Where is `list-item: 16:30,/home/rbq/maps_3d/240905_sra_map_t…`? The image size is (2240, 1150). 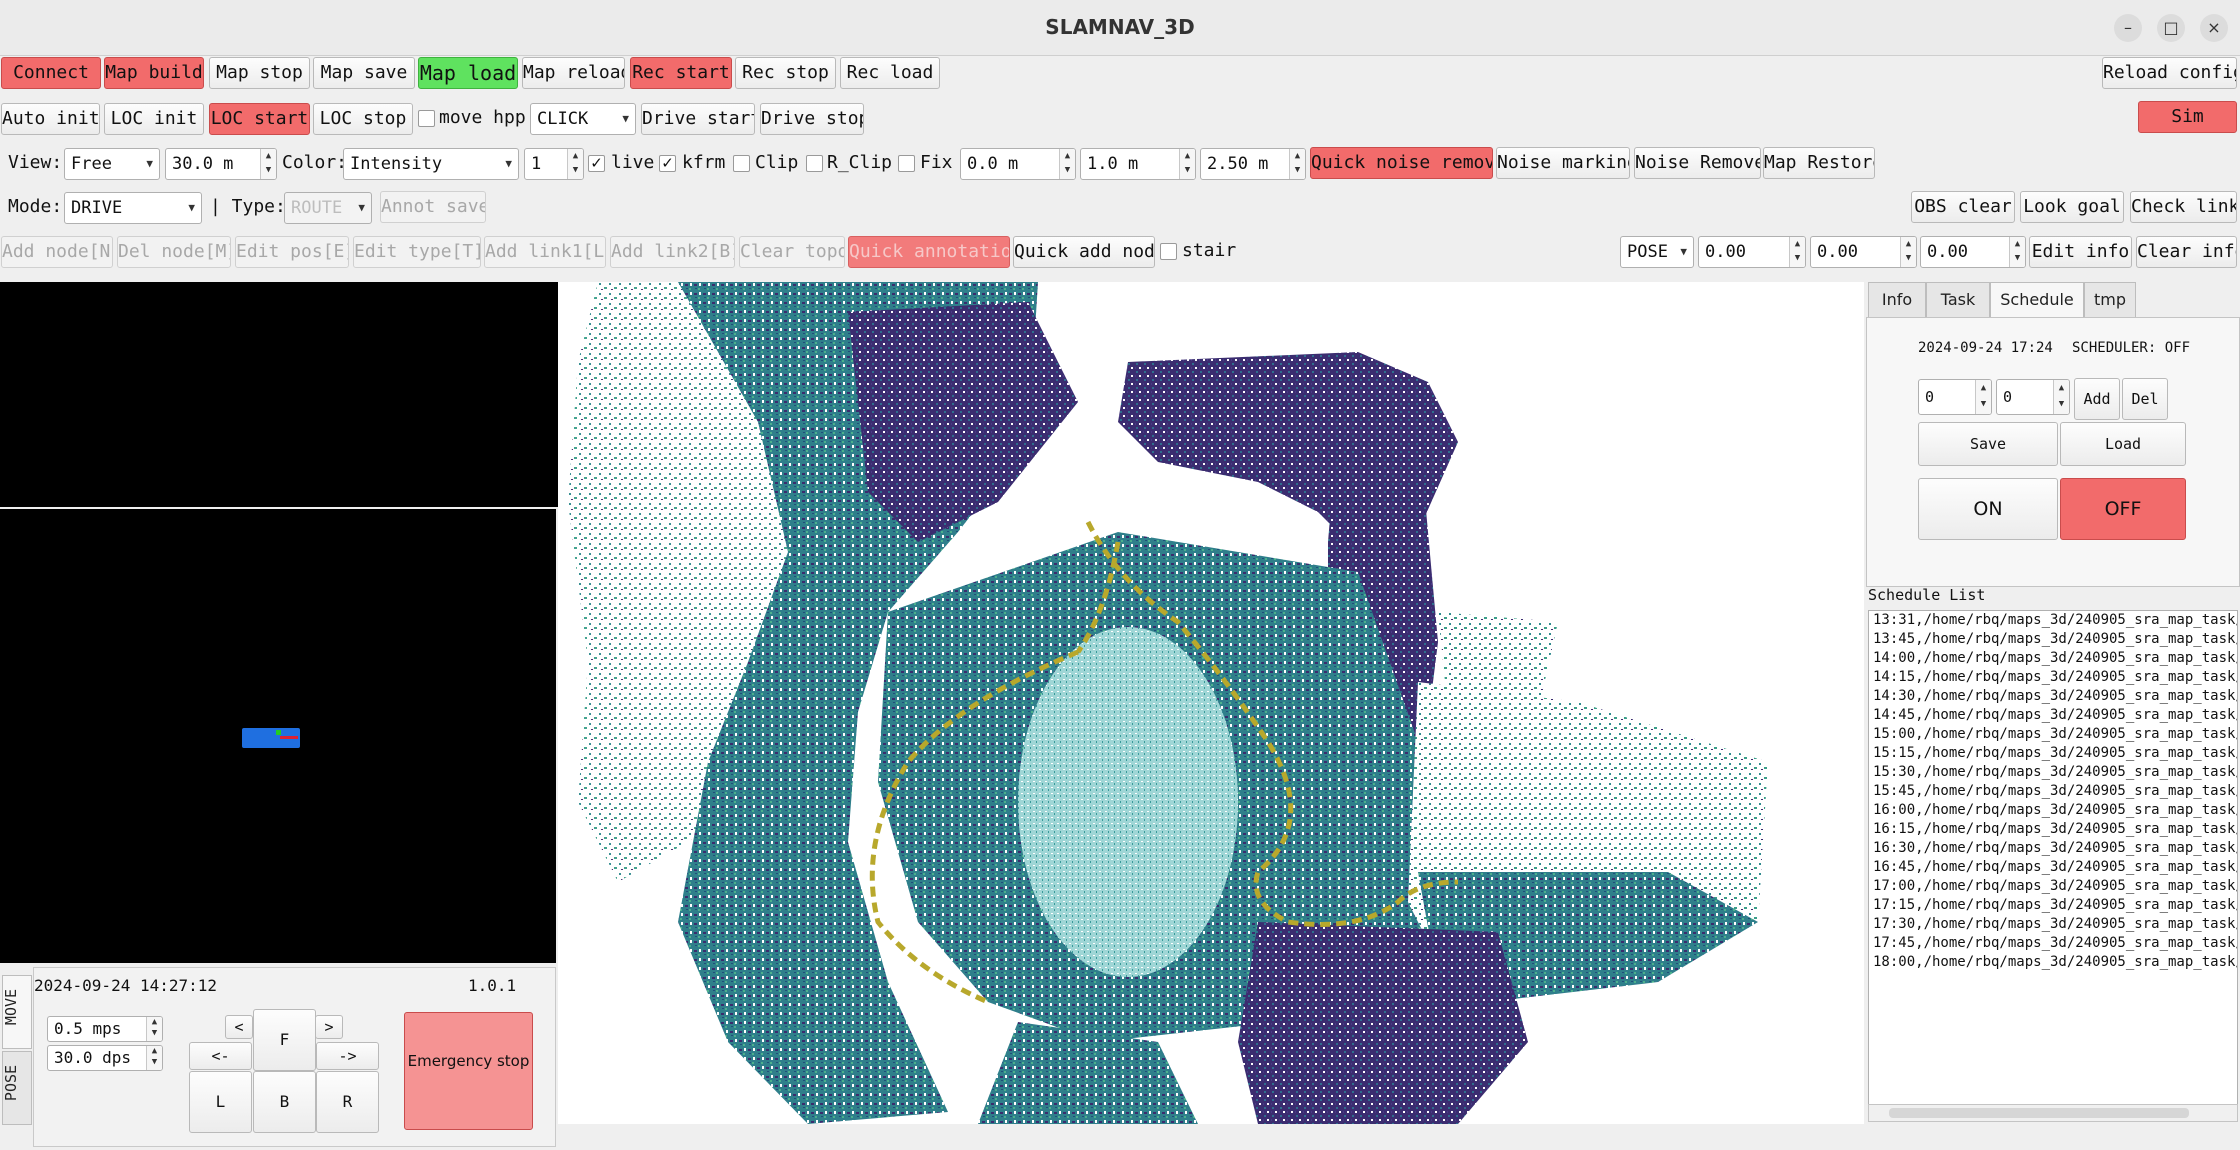
list-item: 16:30,/home/rbq/maps_3d/240905_sra_map_t… is located at coordinates (2053, 848).